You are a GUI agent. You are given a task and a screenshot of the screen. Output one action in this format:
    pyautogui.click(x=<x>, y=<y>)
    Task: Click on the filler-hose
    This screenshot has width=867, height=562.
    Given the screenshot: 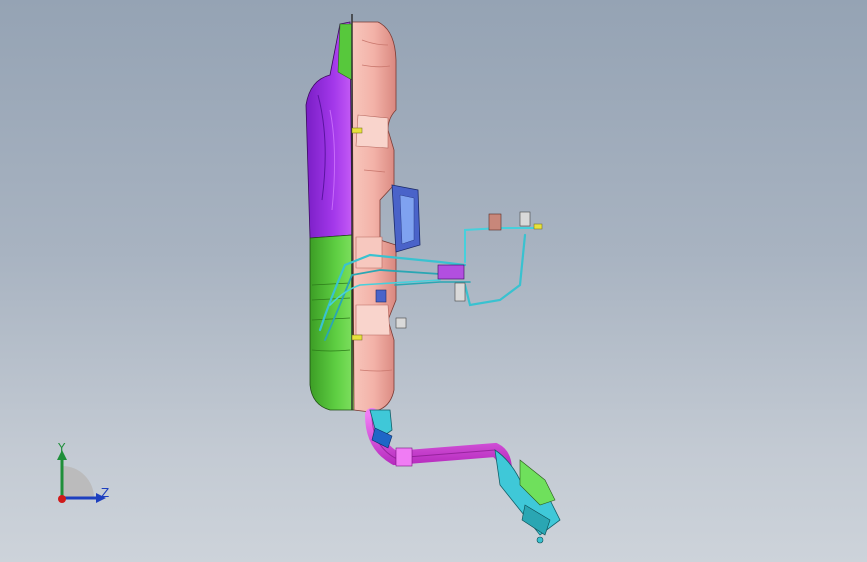 What is the action you would take?
    pyautogui.click(x=438, y=442)
    